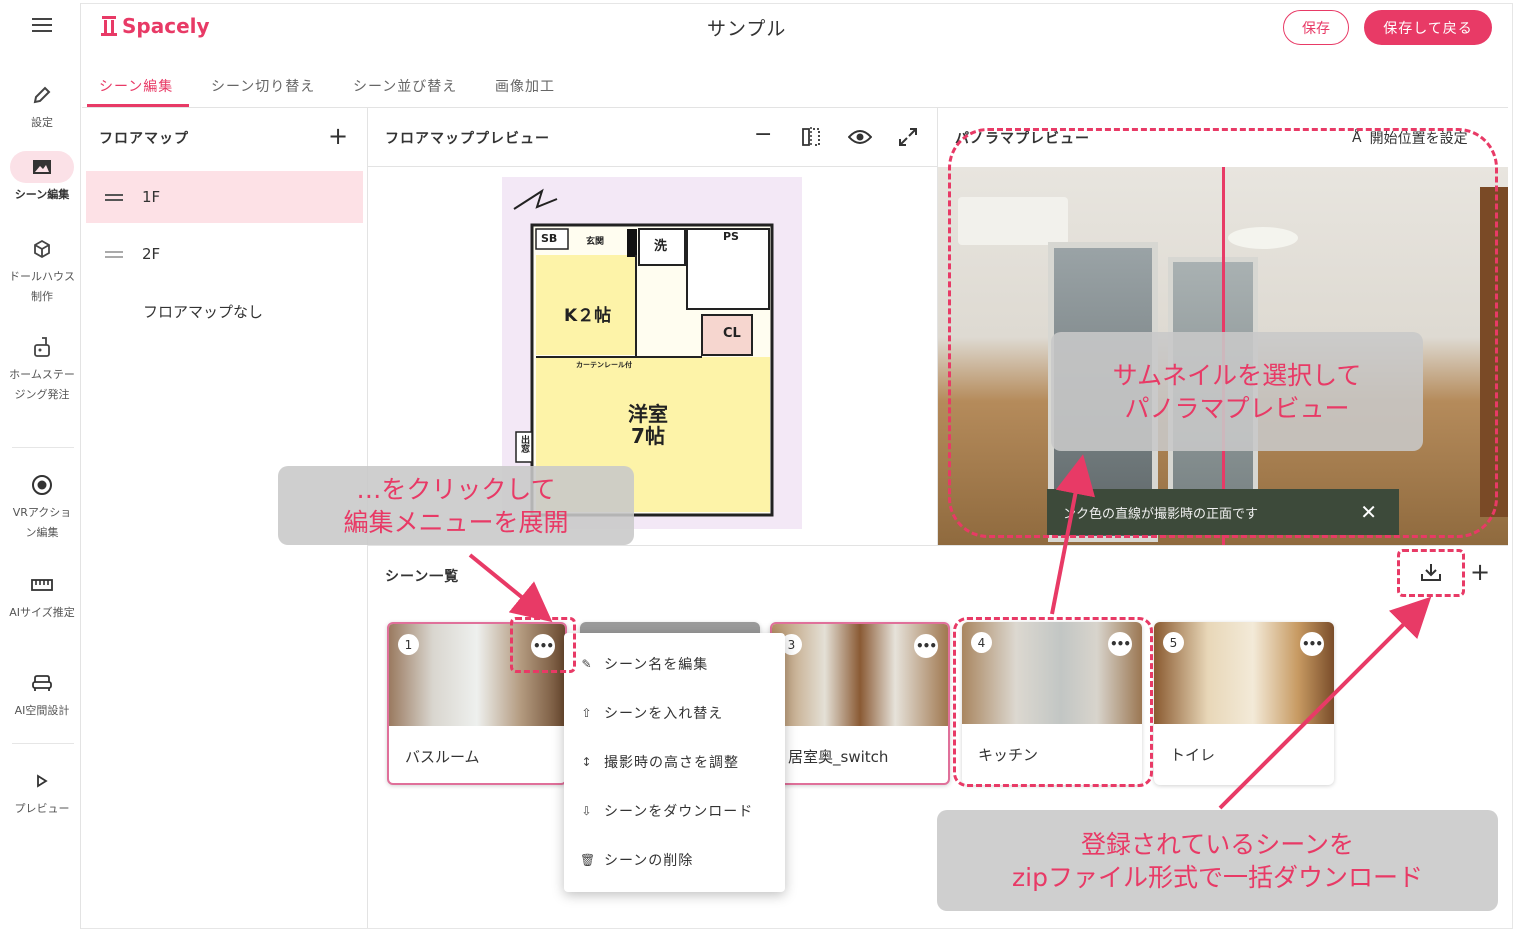 The height and width of the screenshot is (938, 1522). What do you see at coordinates (456, 522) in the screenshot?
I see `callout-line: 編集メニューを展開` at bounding box center [456, 522].